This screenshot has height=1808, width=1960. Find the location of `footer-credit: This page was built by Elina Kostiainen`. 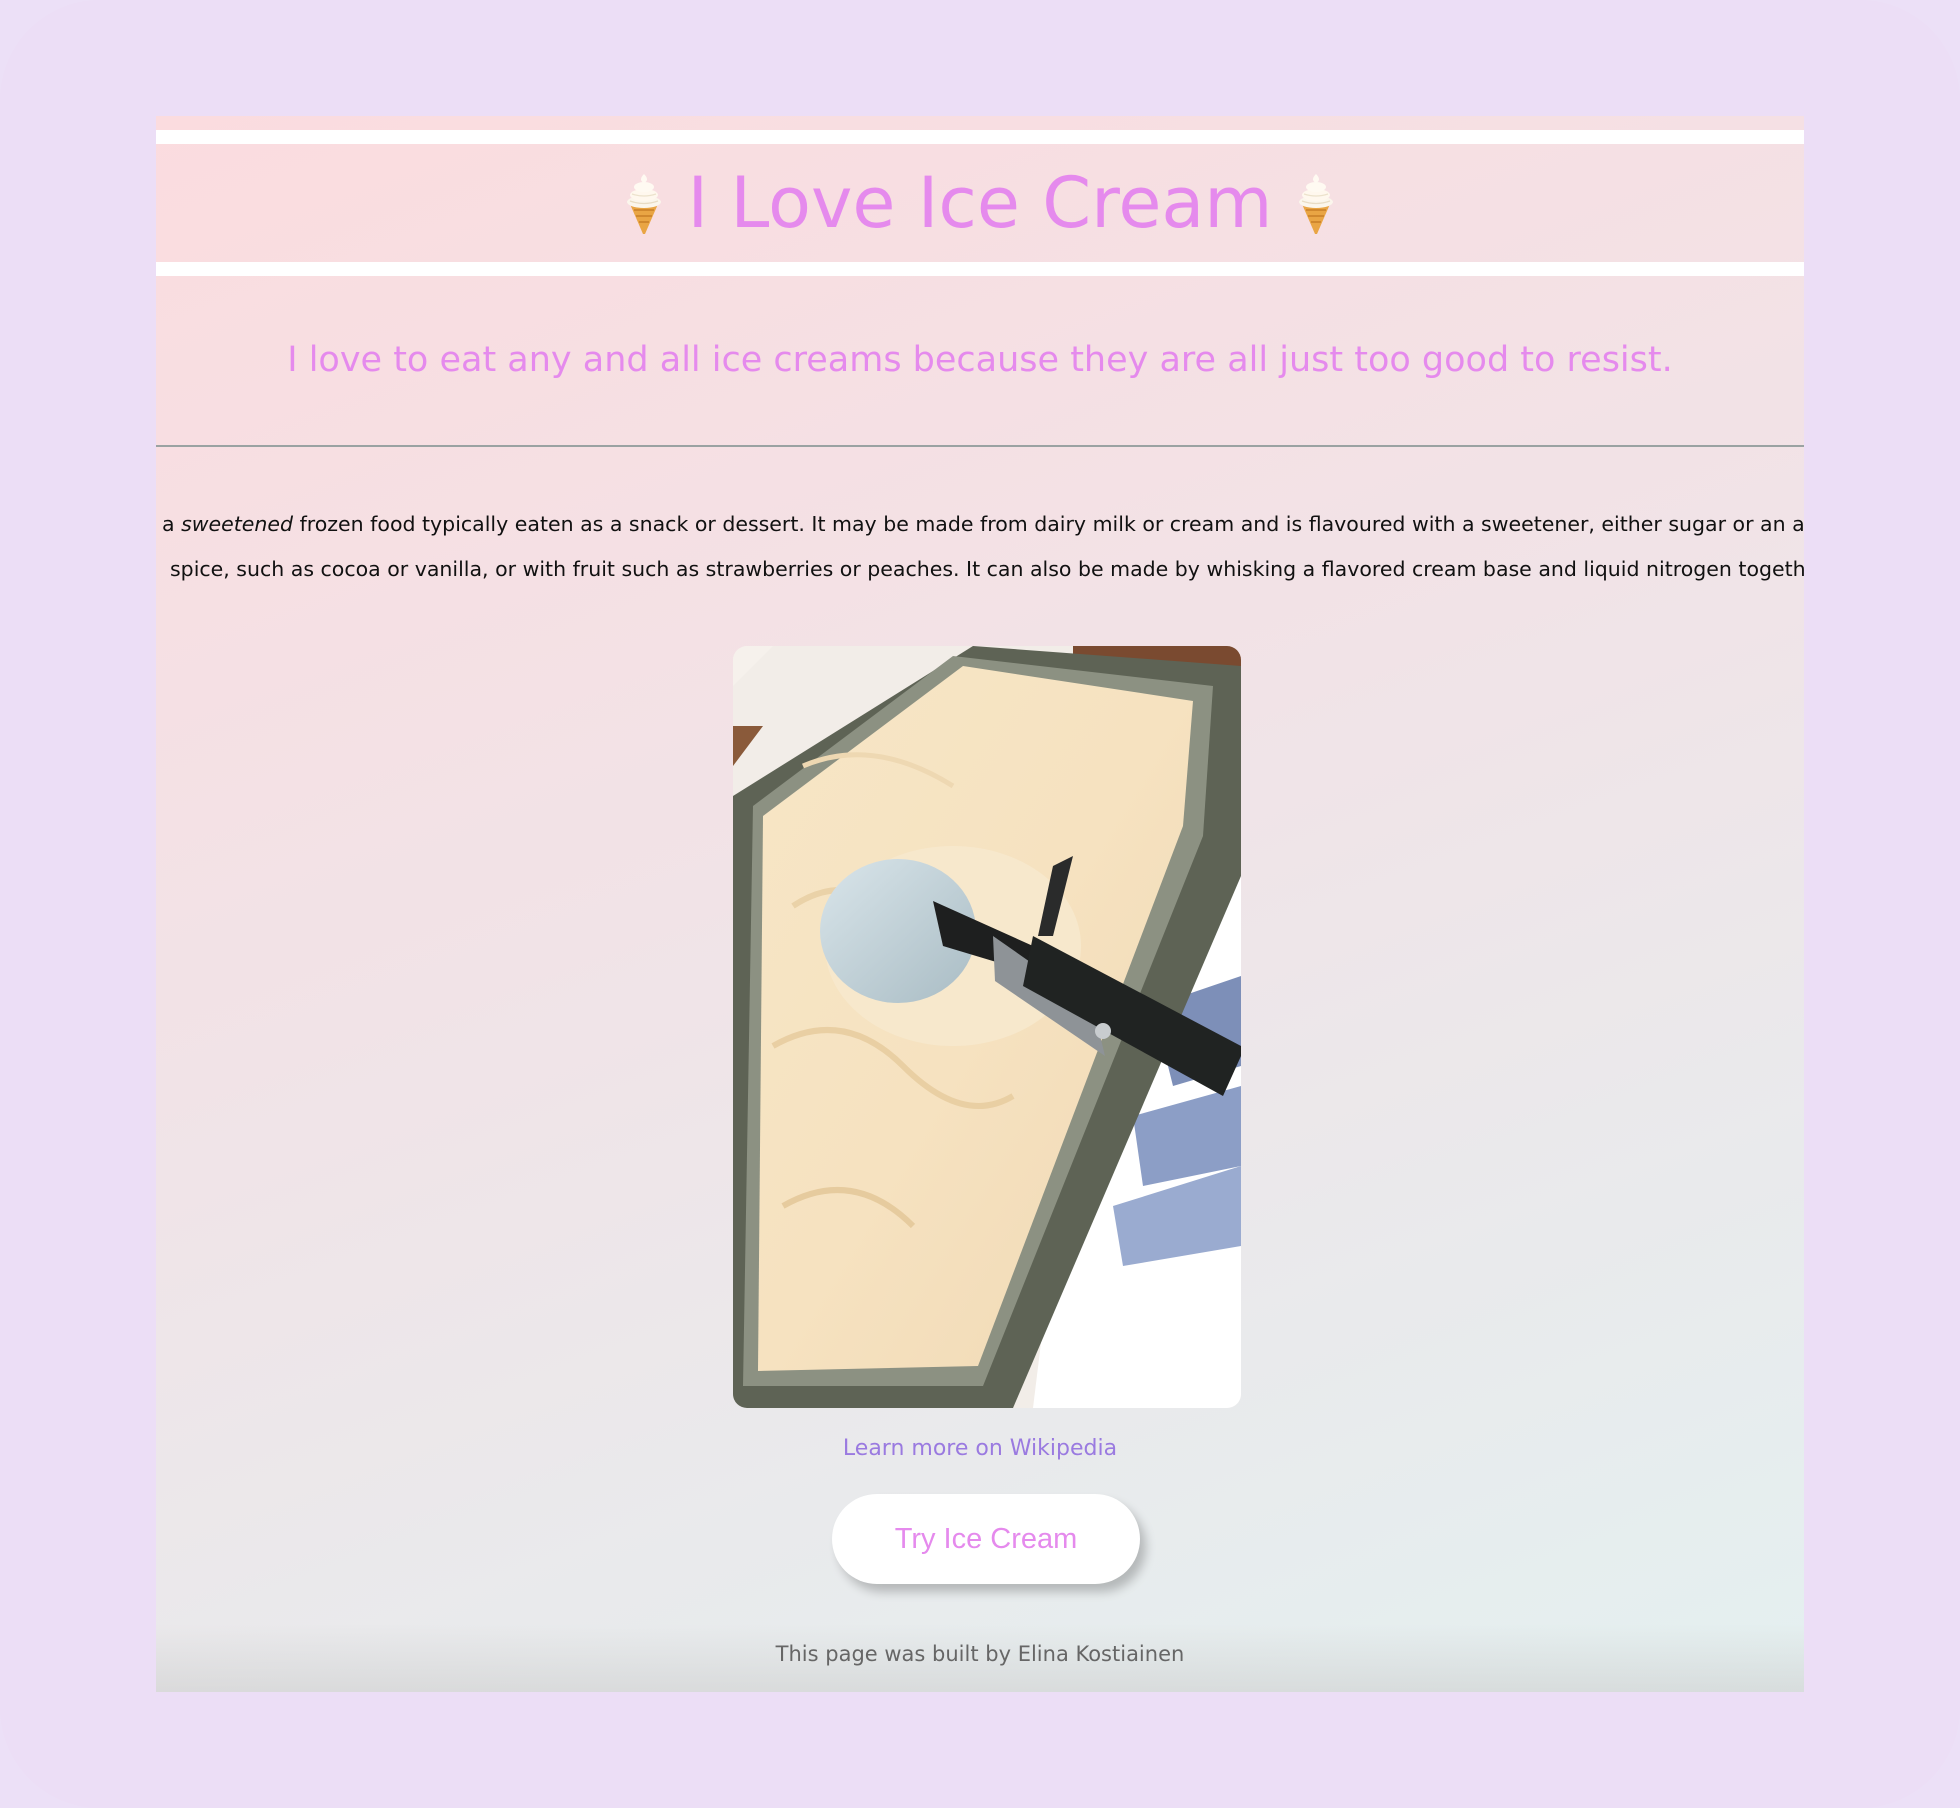

footer-credit: This page was built by Elina Kostiainen is located at coordinates (980, 1654).